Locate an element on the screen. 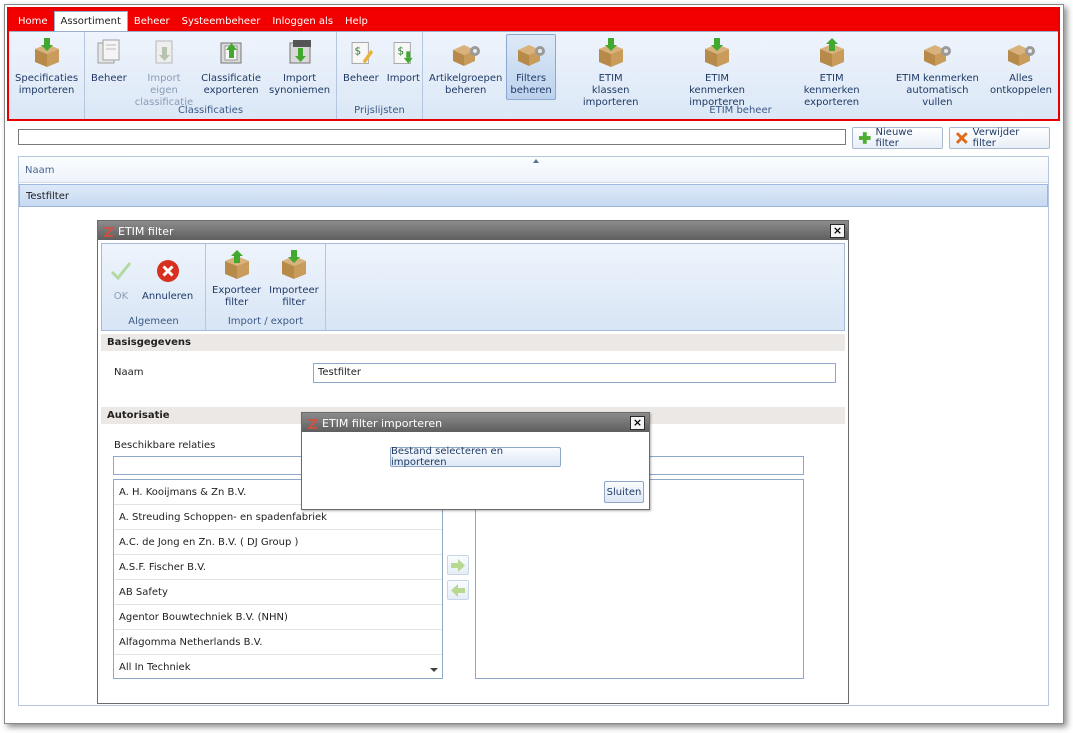 The image size is (1073, 733). classificatie-beheer-button: Beheer is located at coordinates (109, 61).